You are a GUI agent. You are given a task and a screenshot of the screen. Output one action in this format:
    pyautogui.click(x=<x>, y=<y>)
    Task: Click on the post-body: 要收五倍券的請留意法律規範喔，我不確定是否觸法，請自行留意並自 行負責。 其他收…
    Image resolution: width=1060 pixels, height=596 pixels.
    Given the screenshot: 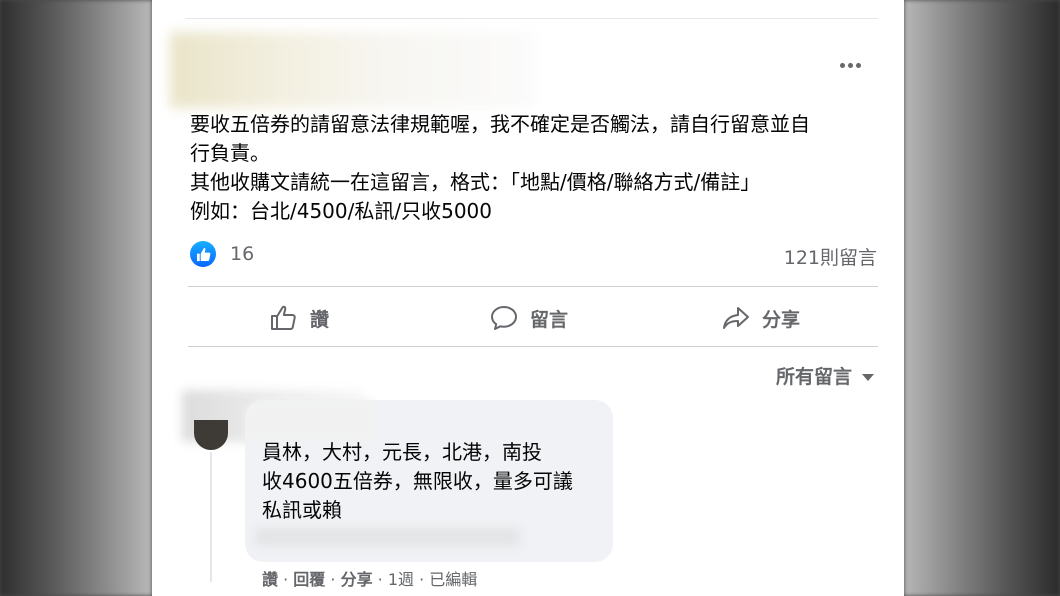 What is the action you would take?
    pyautogui.click(x=520, y=168)
    